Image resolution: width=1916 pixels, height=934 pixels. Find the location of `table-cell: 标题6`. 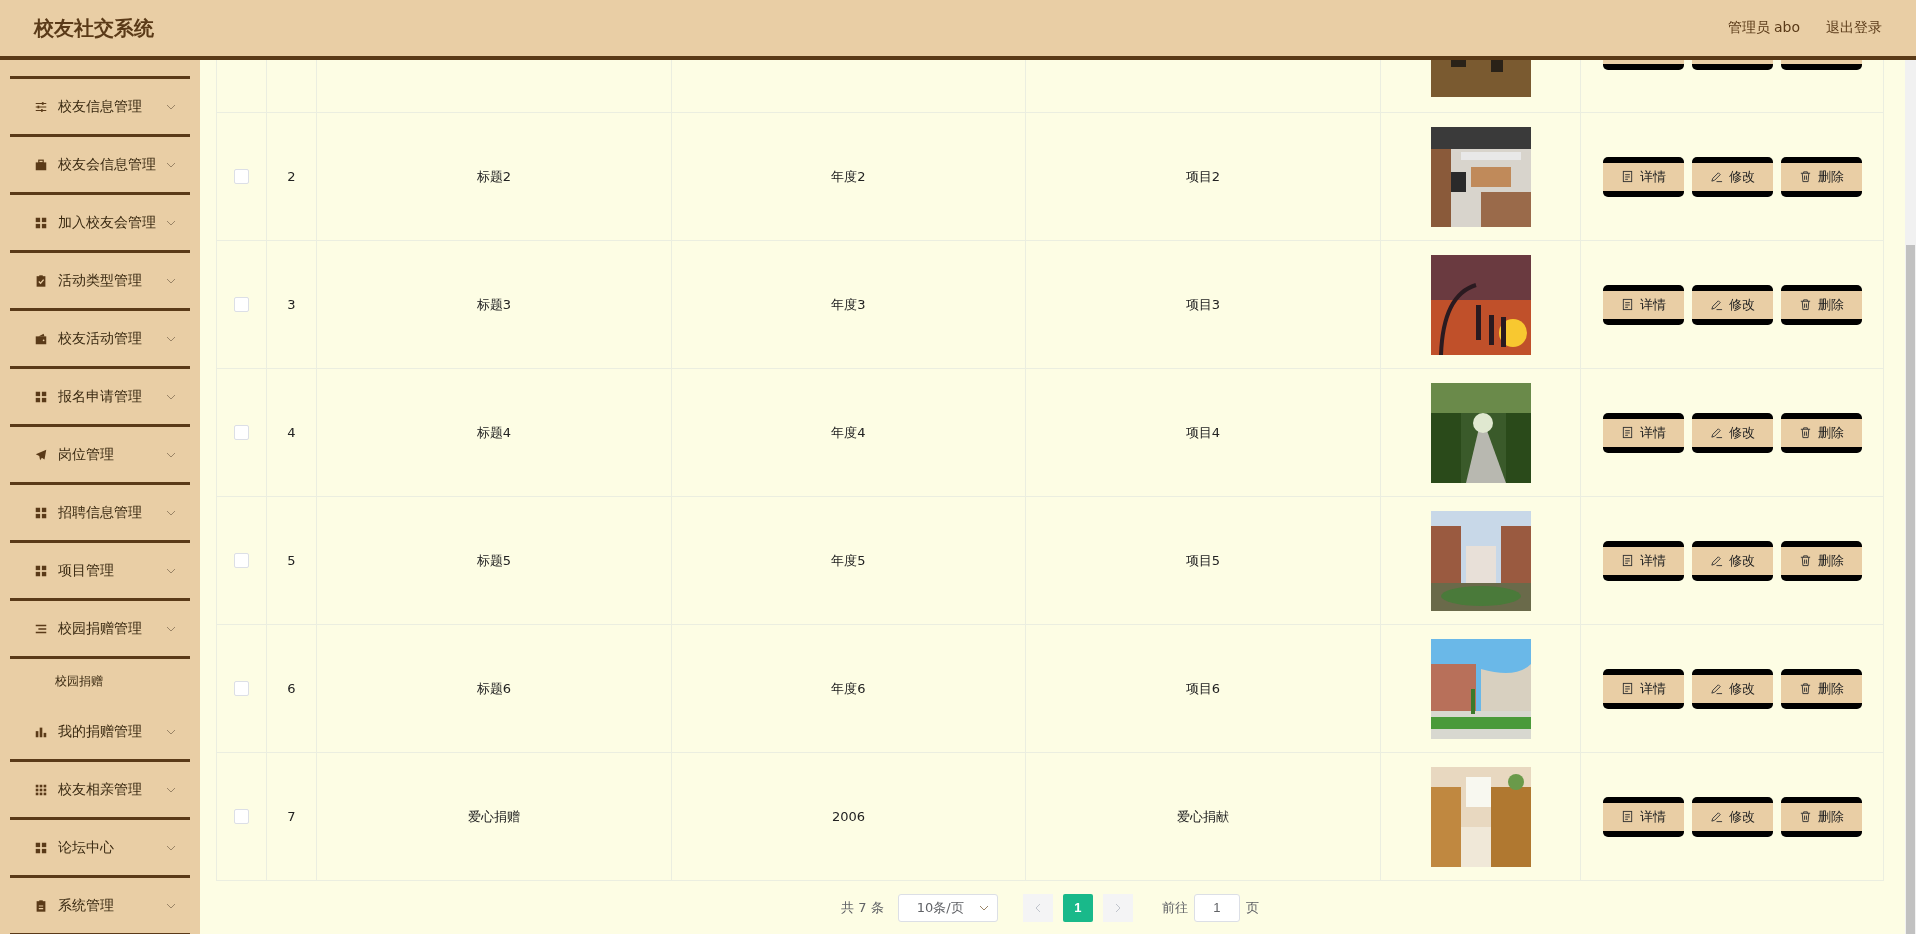

table-cell: 标题6 is located at coordinates (494, 688).